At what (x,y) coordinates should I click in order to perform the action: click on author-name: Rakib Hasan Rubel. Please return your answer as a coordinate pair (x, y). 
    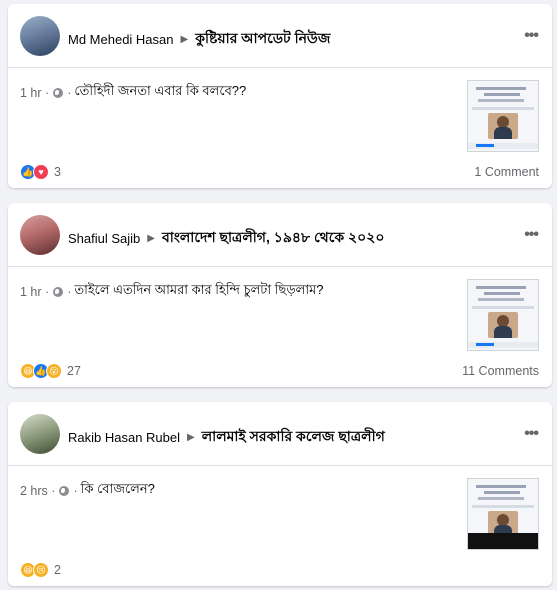
    Looking at the image, I should click on (124, 437).